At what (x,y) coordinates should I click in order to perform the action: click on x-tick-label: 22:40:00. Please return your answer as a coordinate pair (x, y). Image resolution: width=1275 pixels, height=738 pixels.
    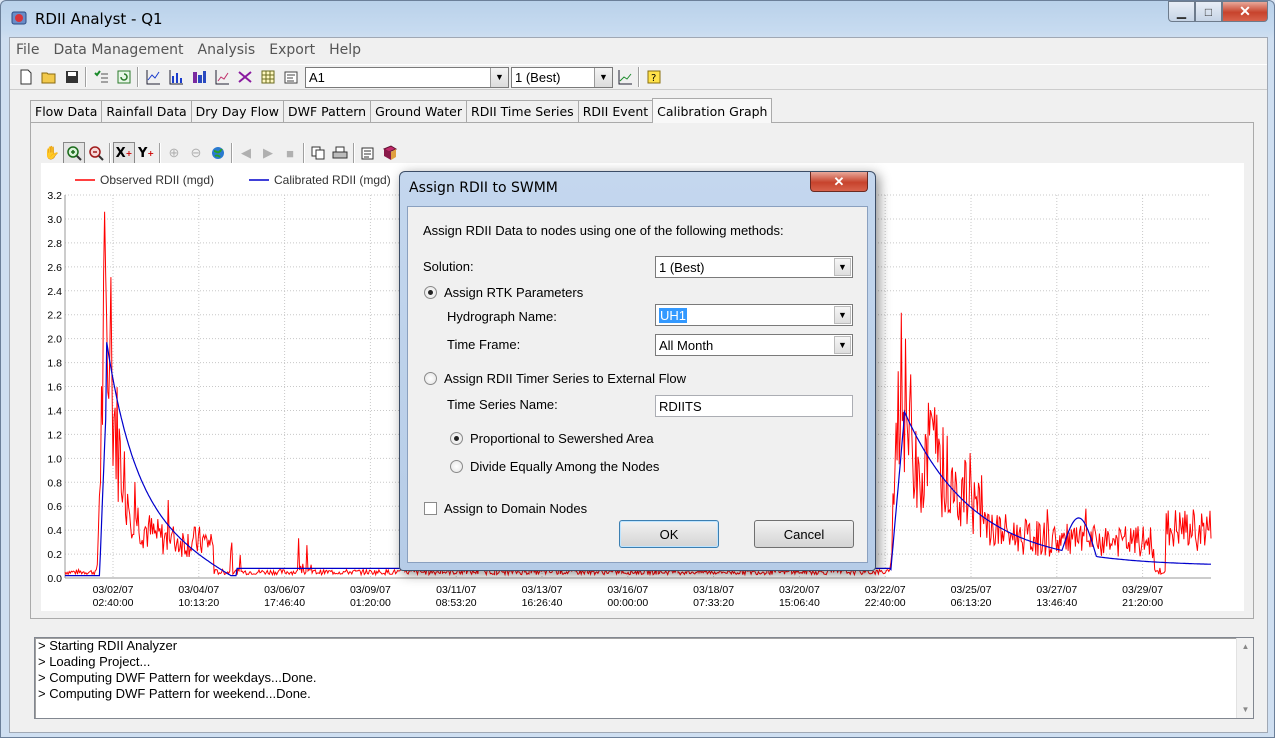
    Looking at the image, I should click on (885, 603).